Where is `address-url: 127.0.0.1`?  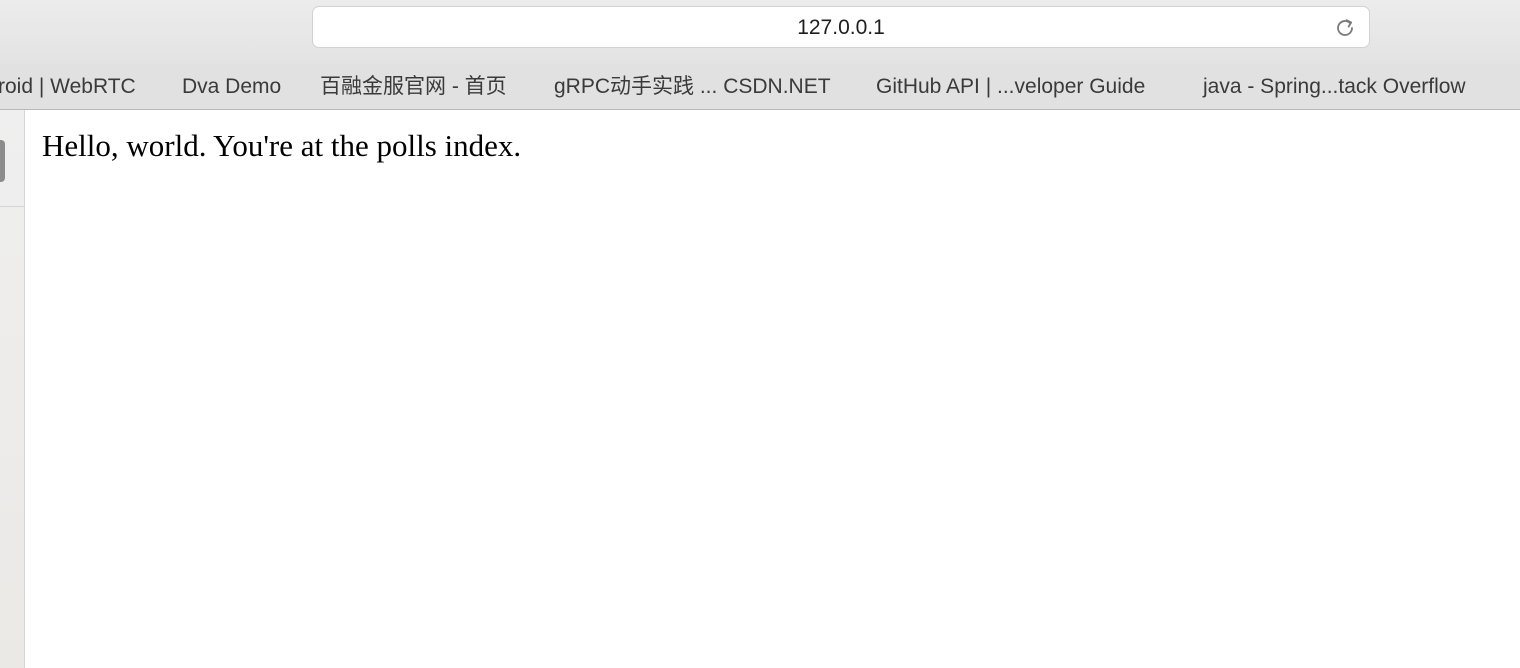
address-url: 127.0.0.1 is located at coordinates (841, 28).